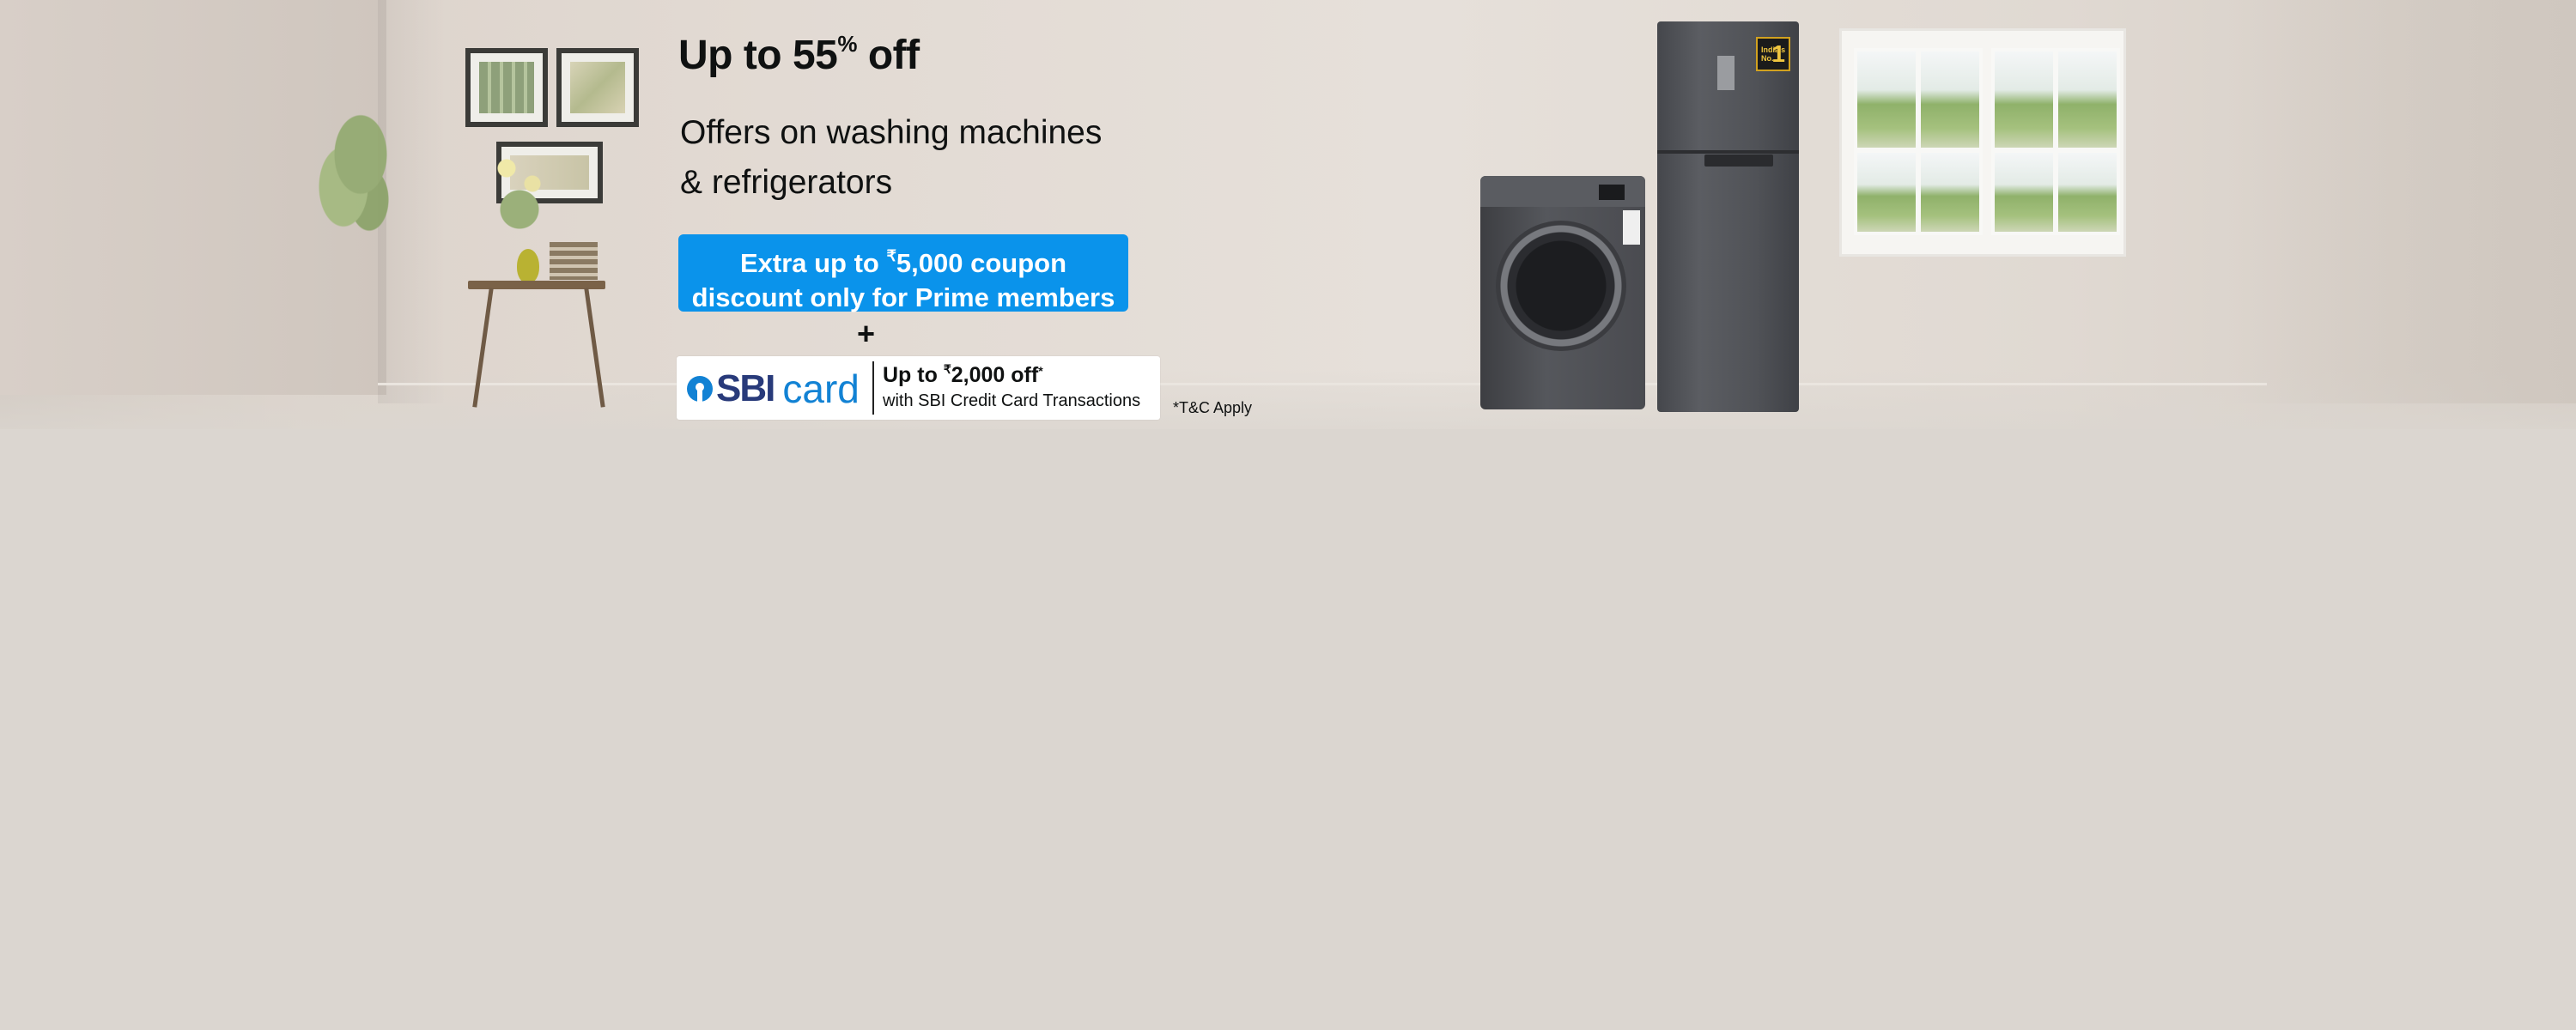  Describe the element at coordinates (892, 132) in the screenshot. I see `subheadline-line-1: Offers on washing machines` at that location.